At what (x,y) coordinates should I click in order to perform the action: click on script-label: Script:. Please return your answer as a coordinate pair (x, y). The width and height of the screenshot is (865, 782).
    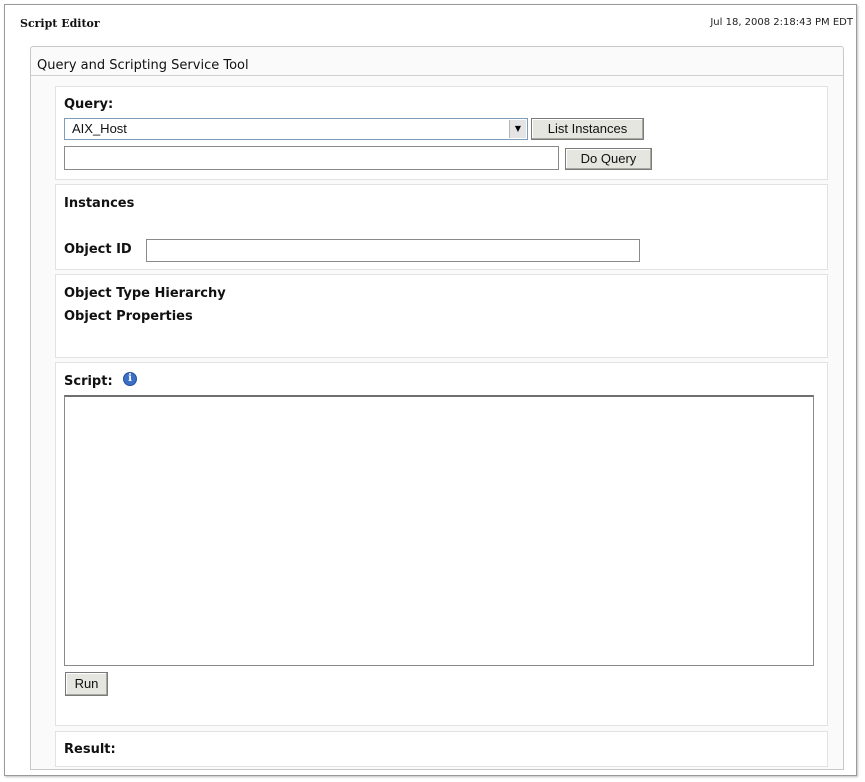
    Looking at the image, I should click on (88, 381).